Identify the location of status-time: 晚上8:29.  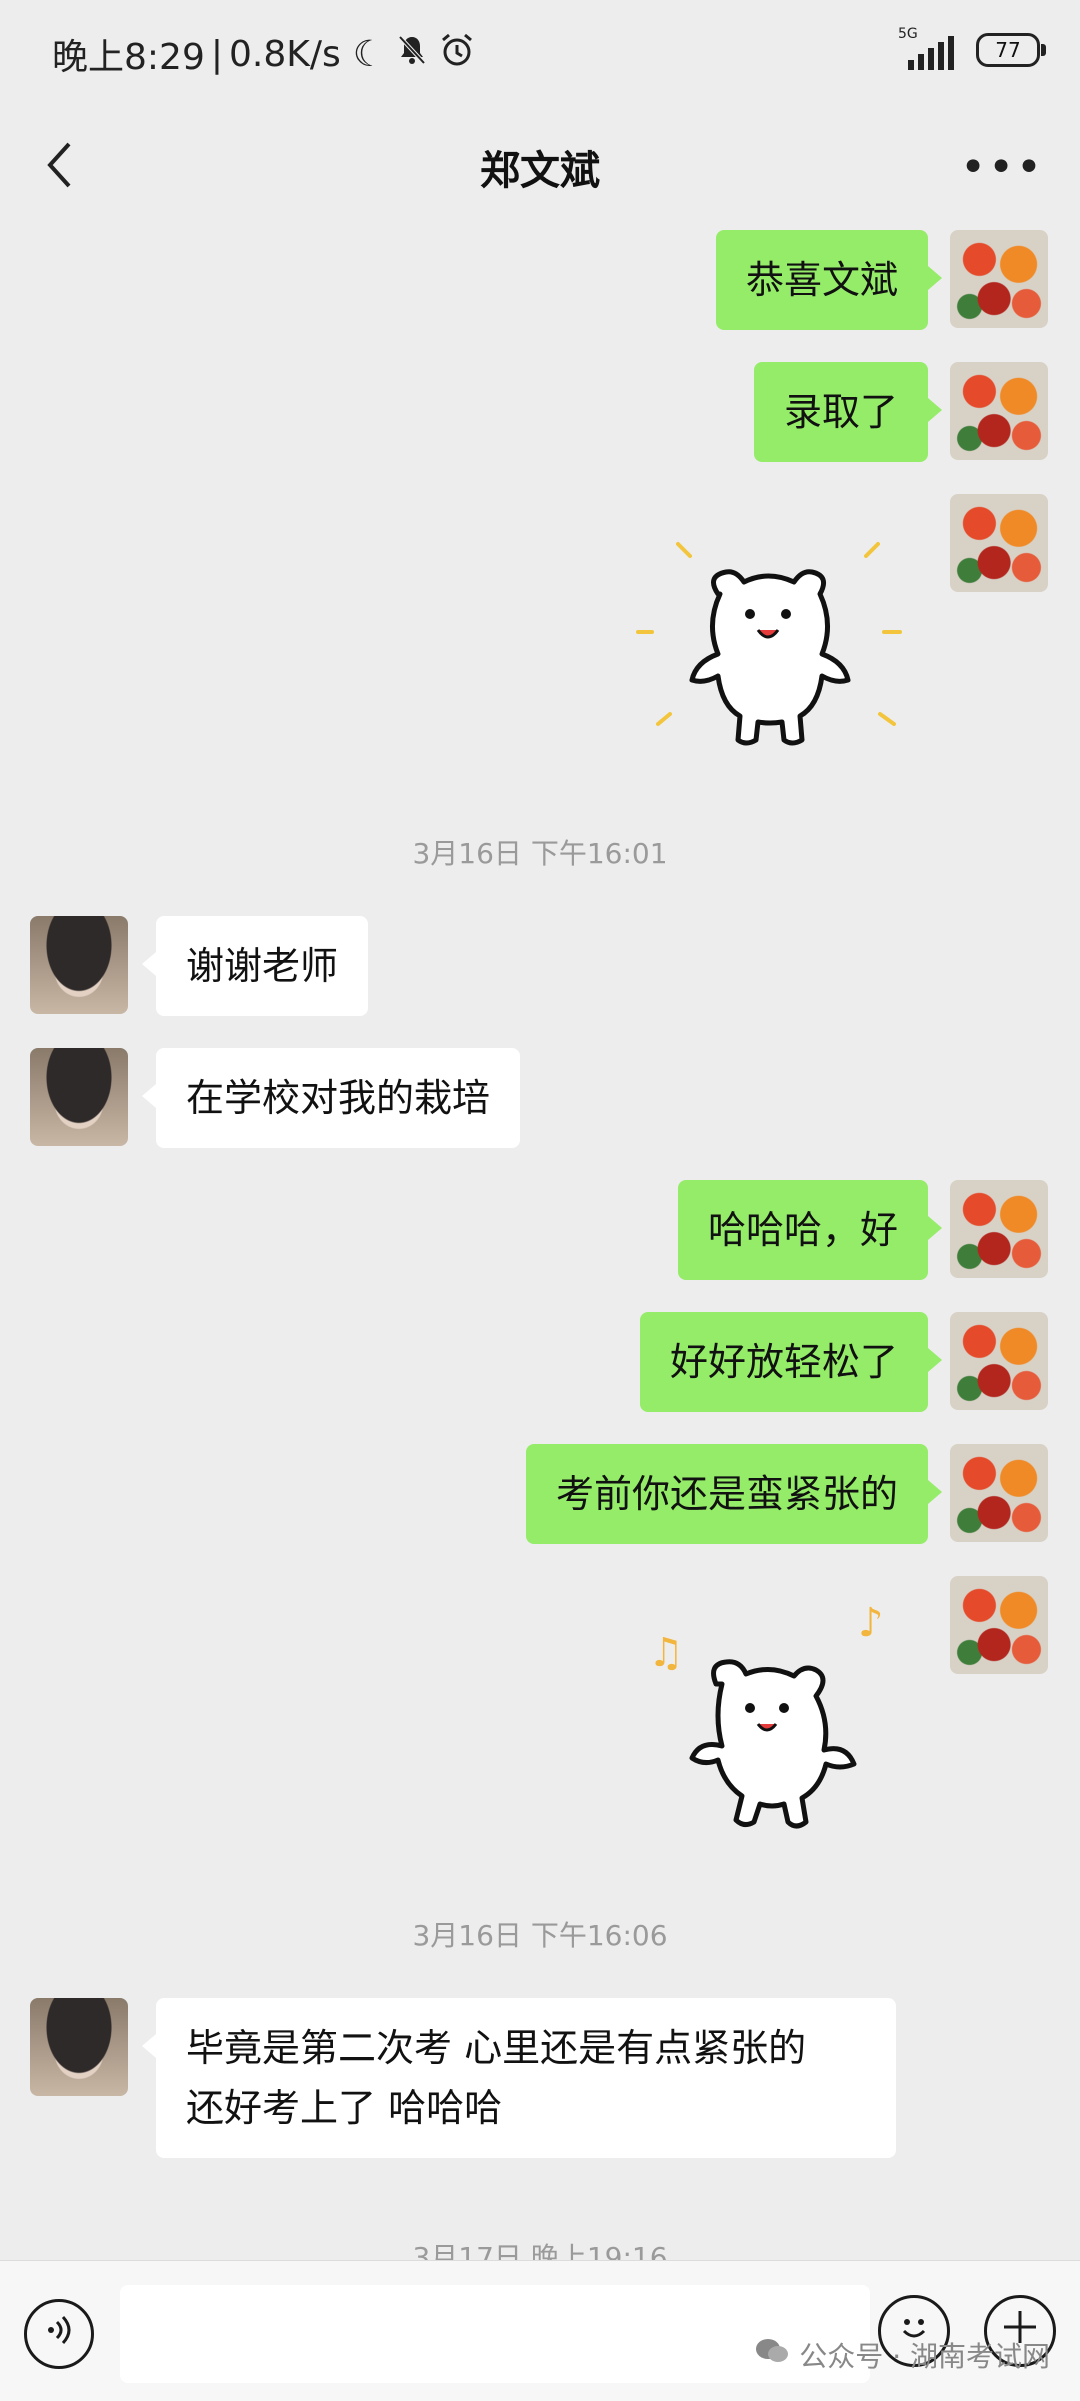
(128, 57).